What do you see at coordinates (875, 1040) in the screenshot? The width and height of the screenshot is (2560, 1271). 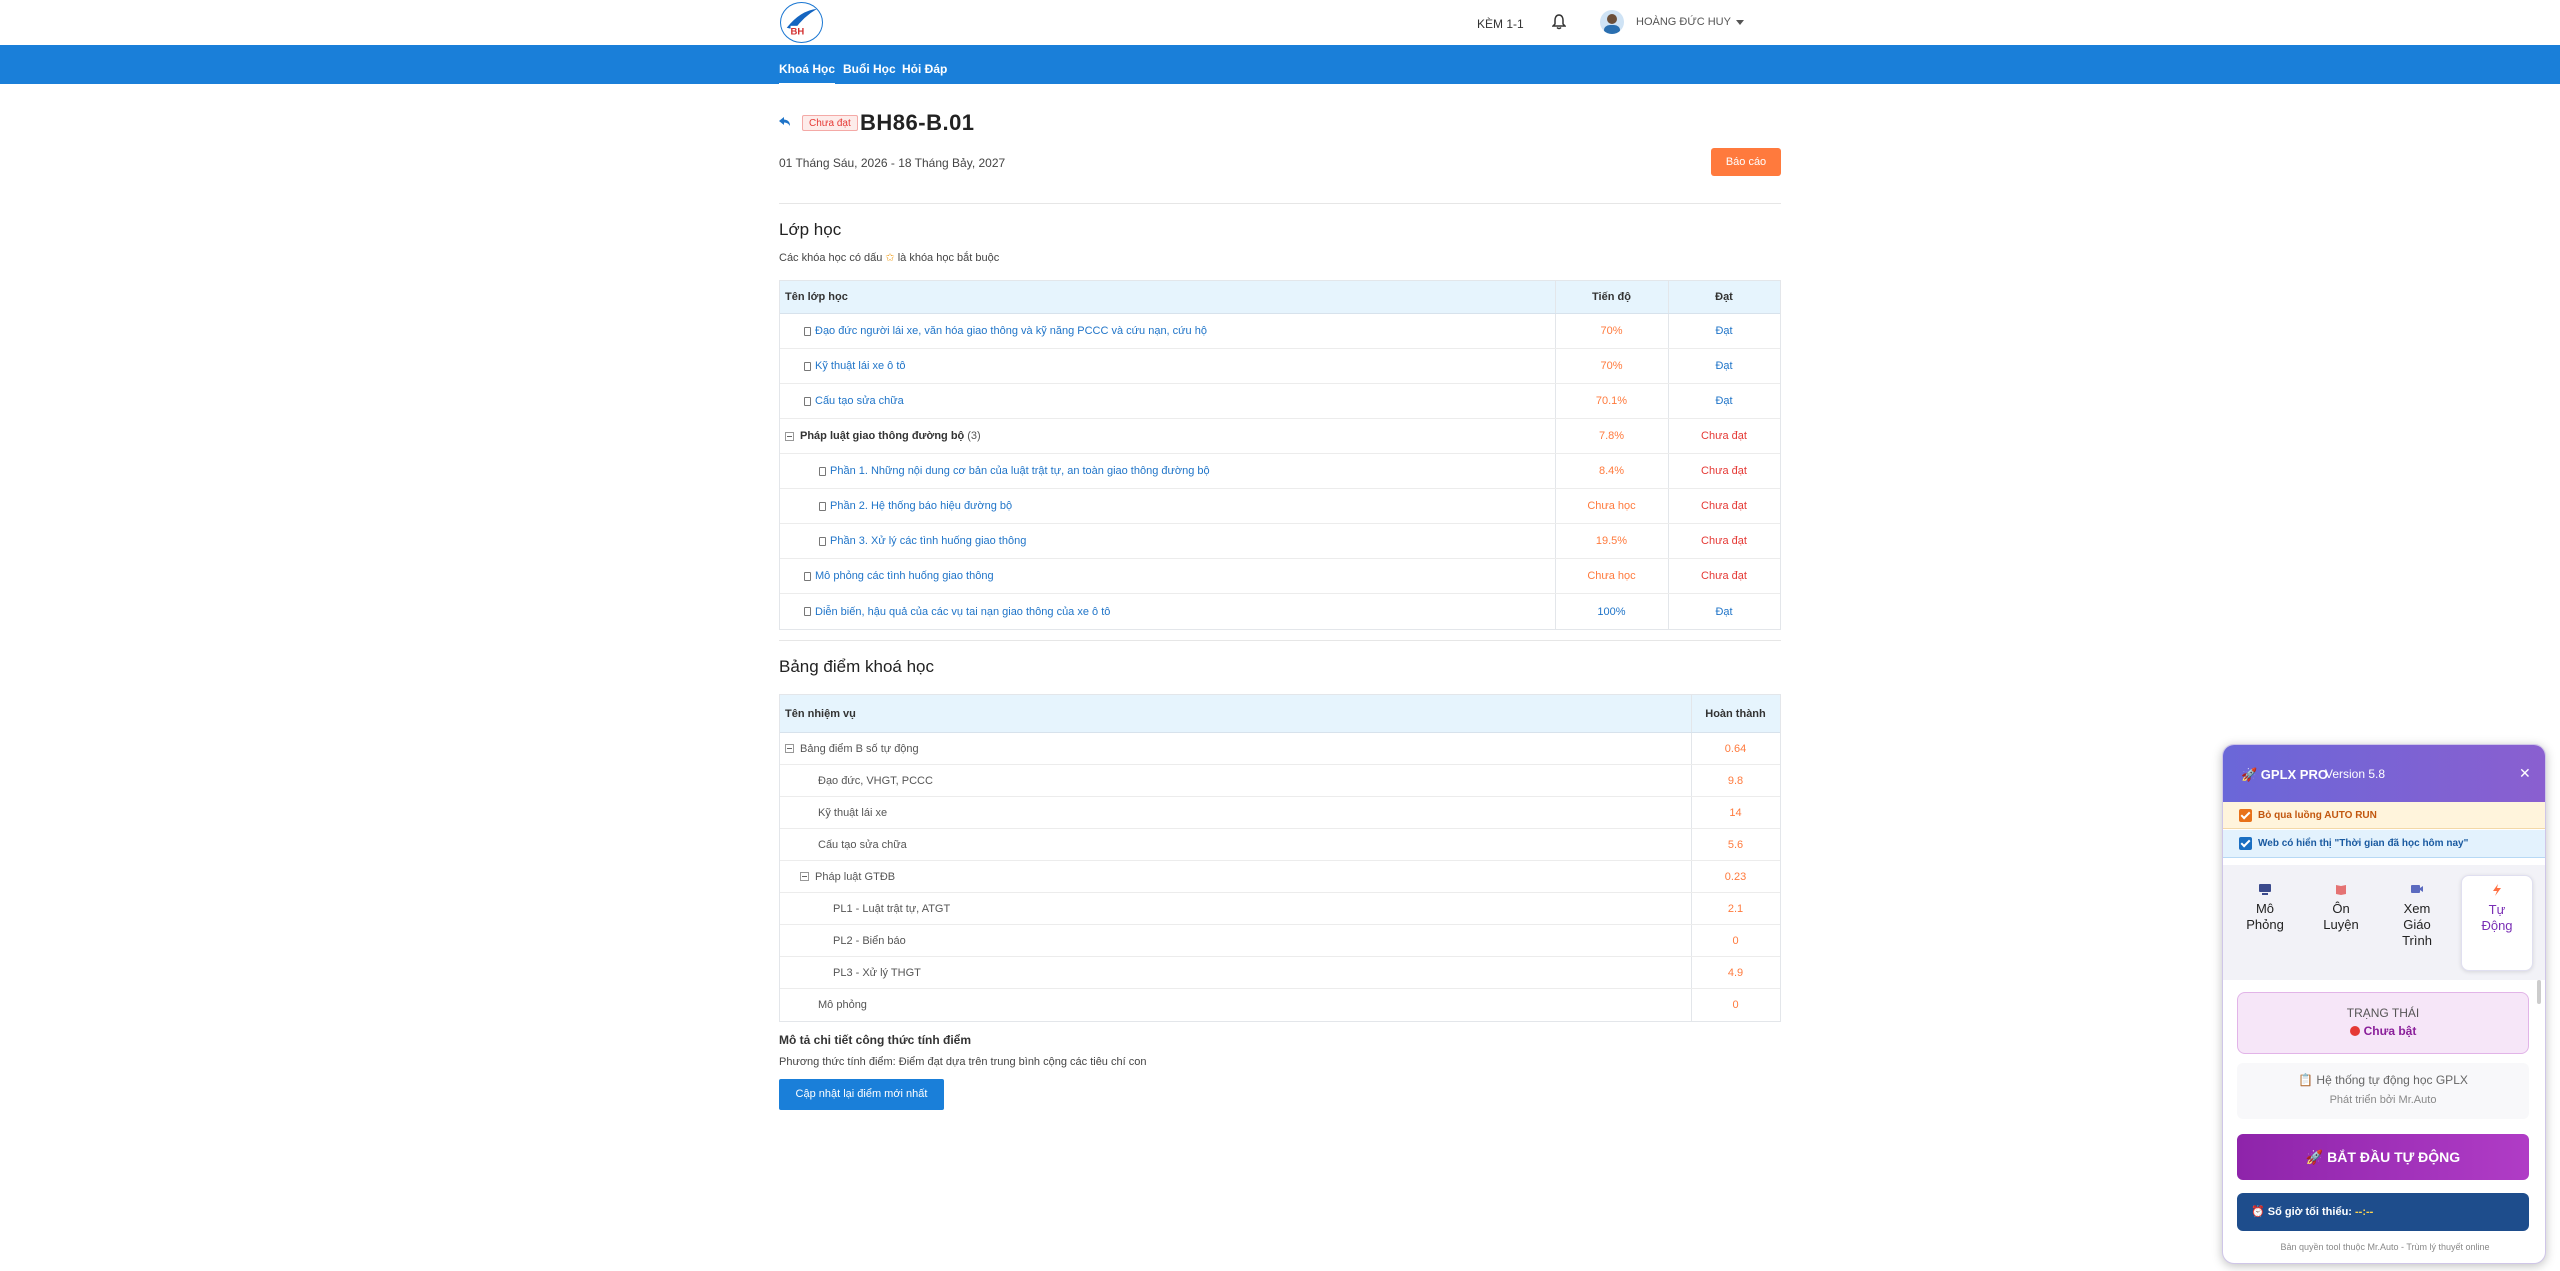 I see `formula-title: Mô tả chi tiết công thức tính điểm` at bounding box center [875, 1040].